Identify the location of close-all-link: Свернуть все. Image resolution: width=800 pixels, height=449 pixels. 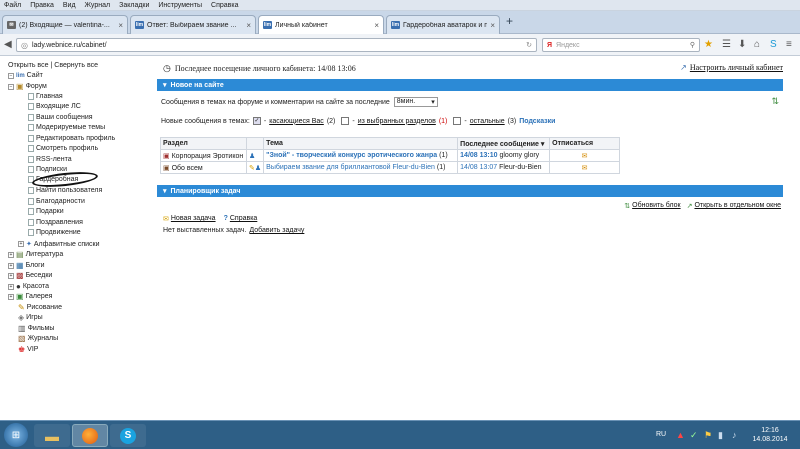
(76, 65).